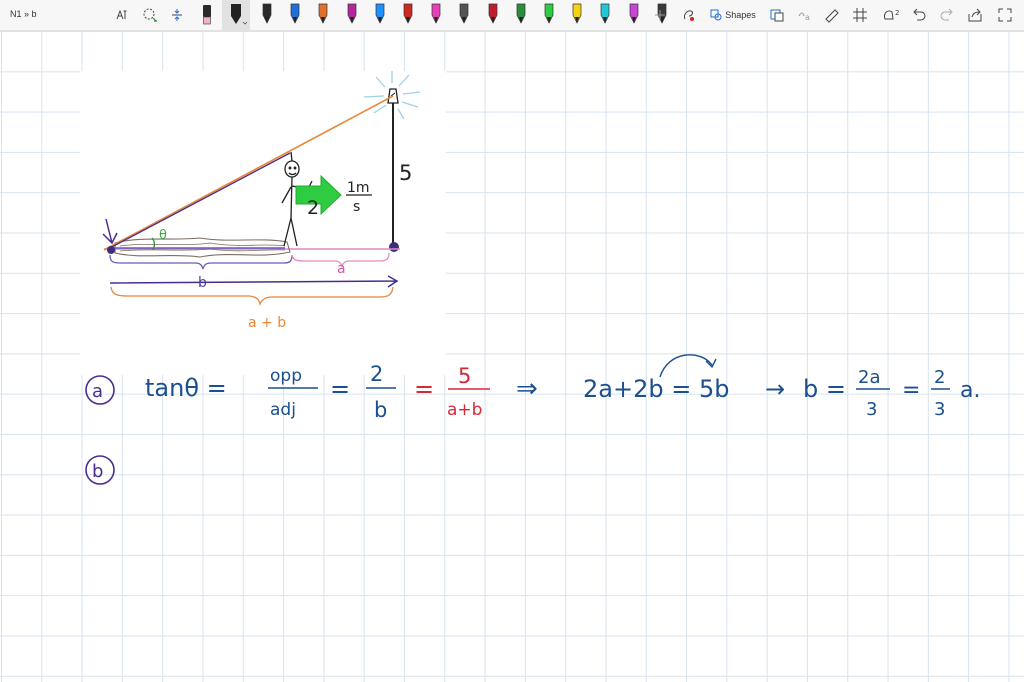  I want to click on grid-icon, so click(860, 15).